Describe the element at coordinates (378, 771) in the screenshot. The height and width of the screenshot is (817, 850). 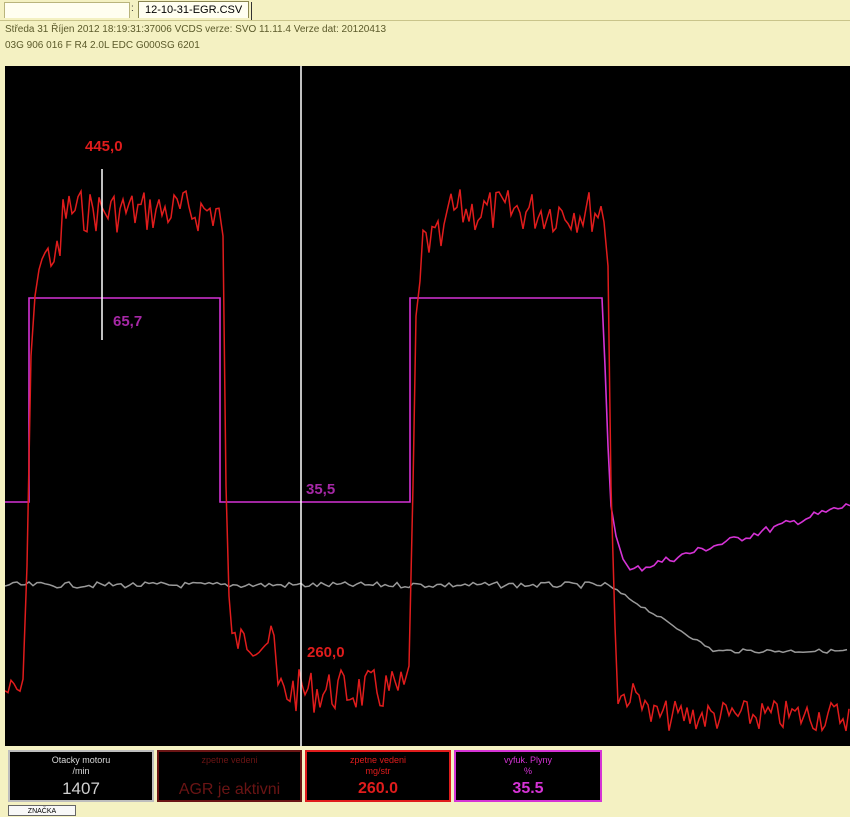
I see `panel-egr-unit: mg/str` at that location.